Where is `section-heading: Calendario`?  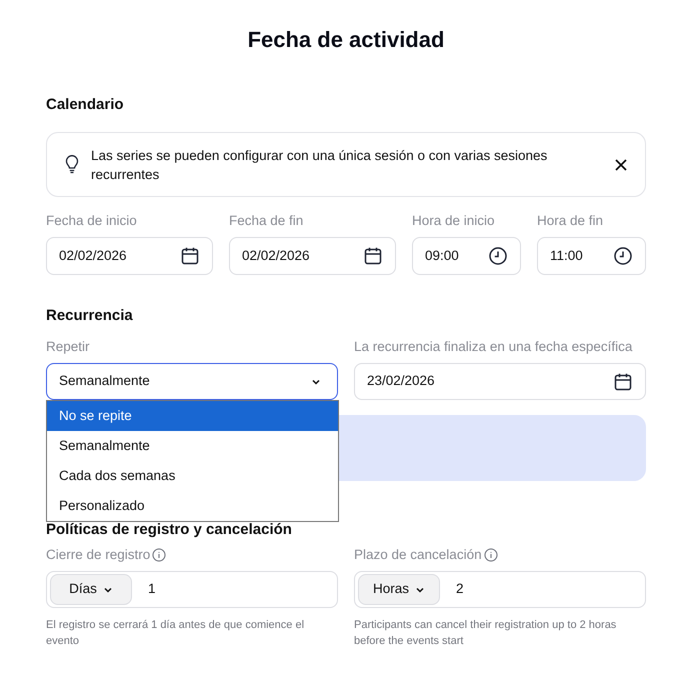
section-heading: Calendario is located at coordinates (85, 105).